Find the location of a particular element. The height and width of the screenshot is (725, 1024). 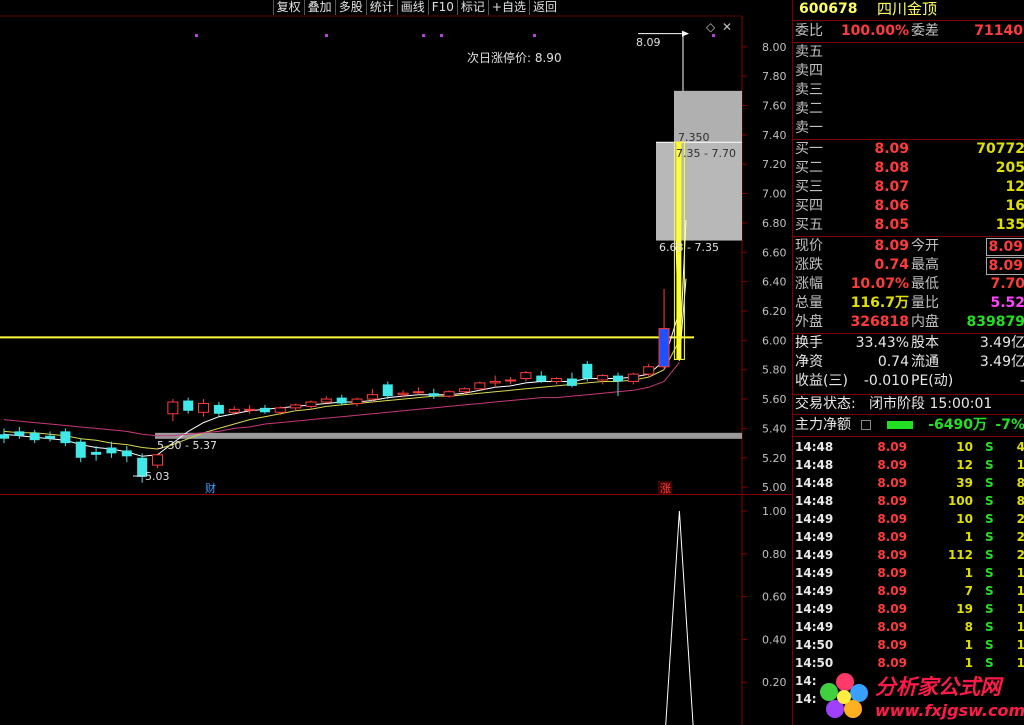

vol-y-tick-label: 0.60 is located at coordinates (774, 597).